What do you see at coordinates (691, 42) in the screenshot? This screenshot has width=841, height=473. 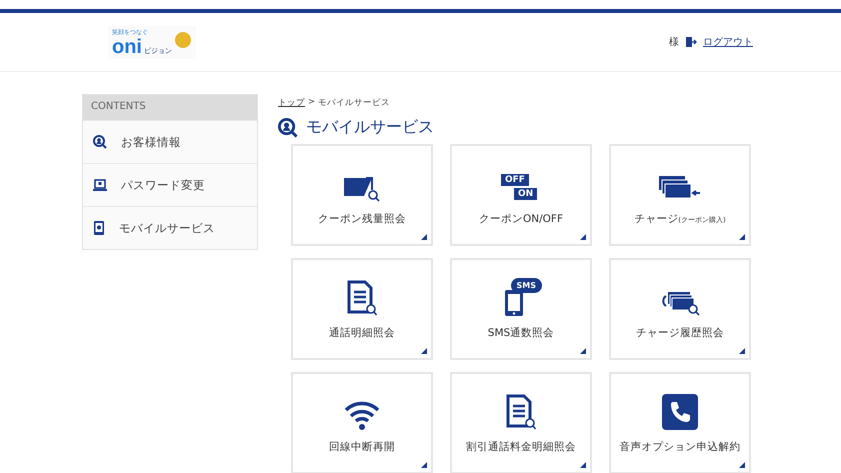 I see `logout-icon` at bounding box center [691, 42].